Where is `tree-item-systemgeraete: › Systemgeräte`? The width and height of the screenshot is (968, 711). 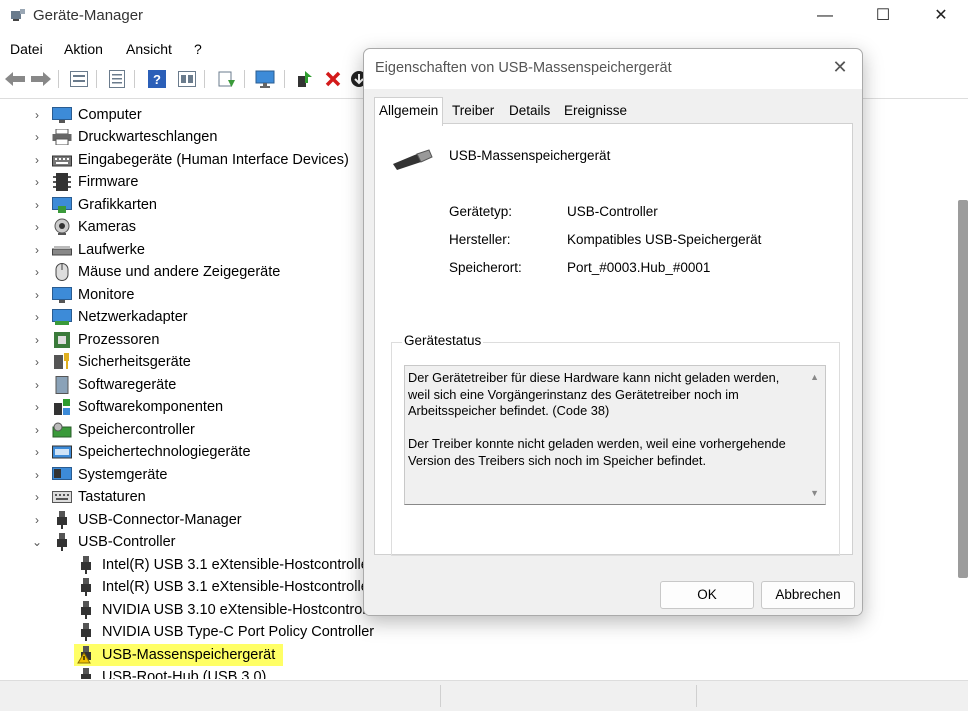
tree-item-systemgeraete: › Systemgeräte is located at coordinates (98, 475).